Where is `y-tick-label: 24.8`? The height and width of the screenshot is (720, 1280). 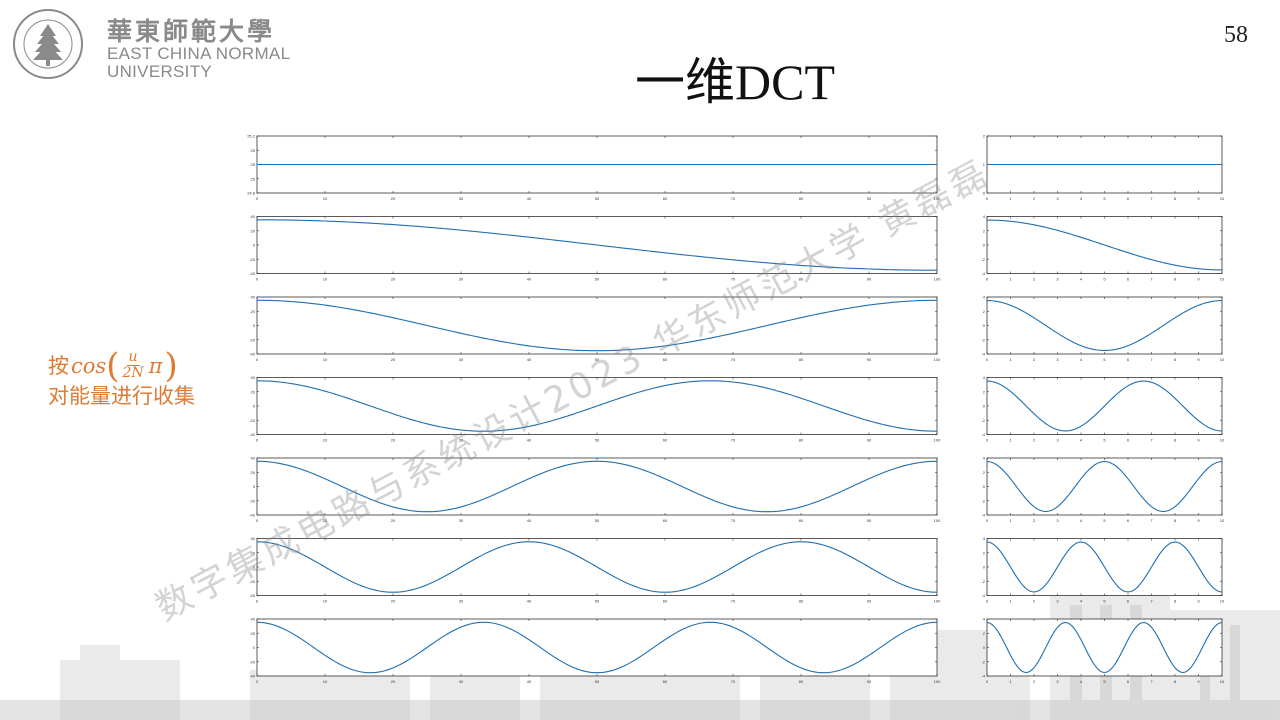 y-tick-label: 24.8 is located at coordinates (251, 193).